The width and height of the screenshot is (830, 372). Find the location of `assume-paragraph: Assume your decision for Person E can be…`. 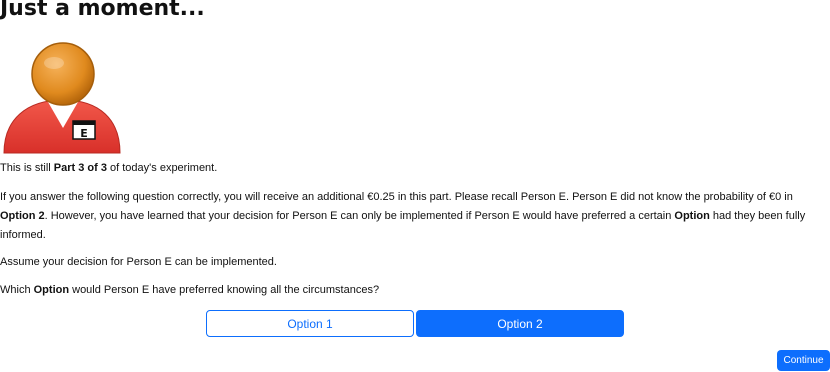

assume-paragraph: Assume your decision for Person E can be… is located at coordinates (138, 262).